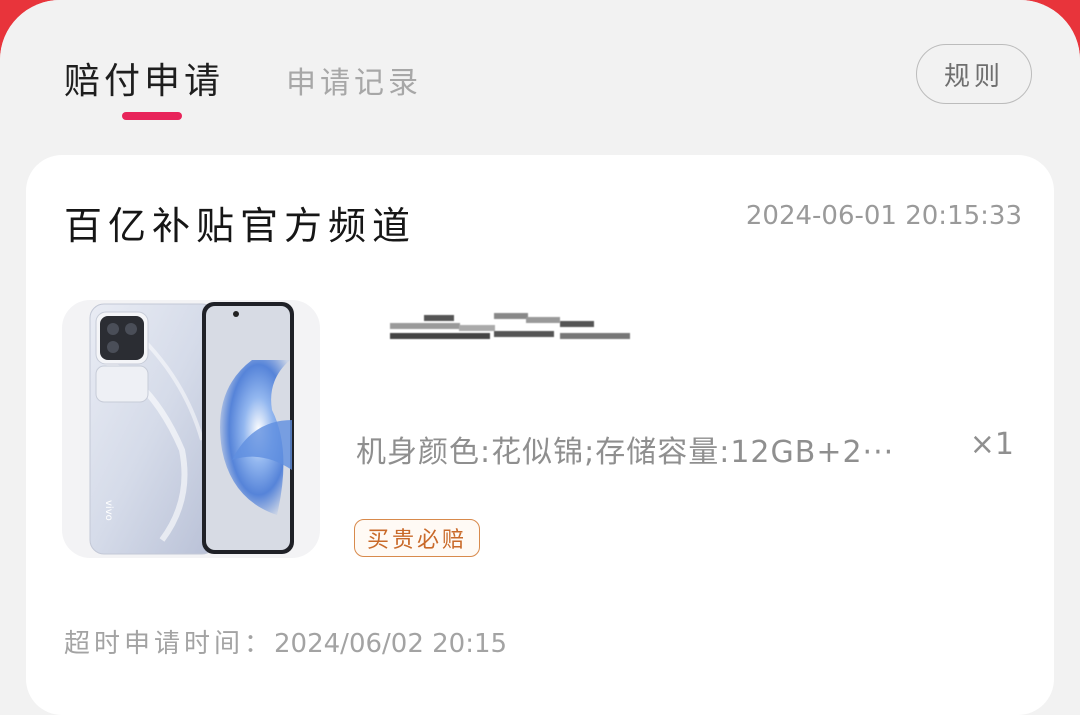 The image size is (1080, 715). Describe the element at coordinates (169, 644) in the screenshot. I see `deadline-label: 超时申请时间：` at that location.